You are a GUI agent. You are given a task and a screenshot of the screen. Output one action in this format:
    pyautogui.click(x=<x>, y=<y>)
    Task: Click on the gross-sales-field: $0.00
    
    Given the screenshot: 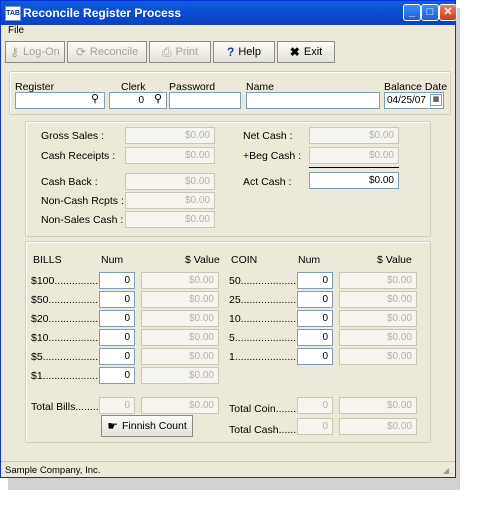 What is the action you would take?
    pyautogui.click(x=170, y=135)
    